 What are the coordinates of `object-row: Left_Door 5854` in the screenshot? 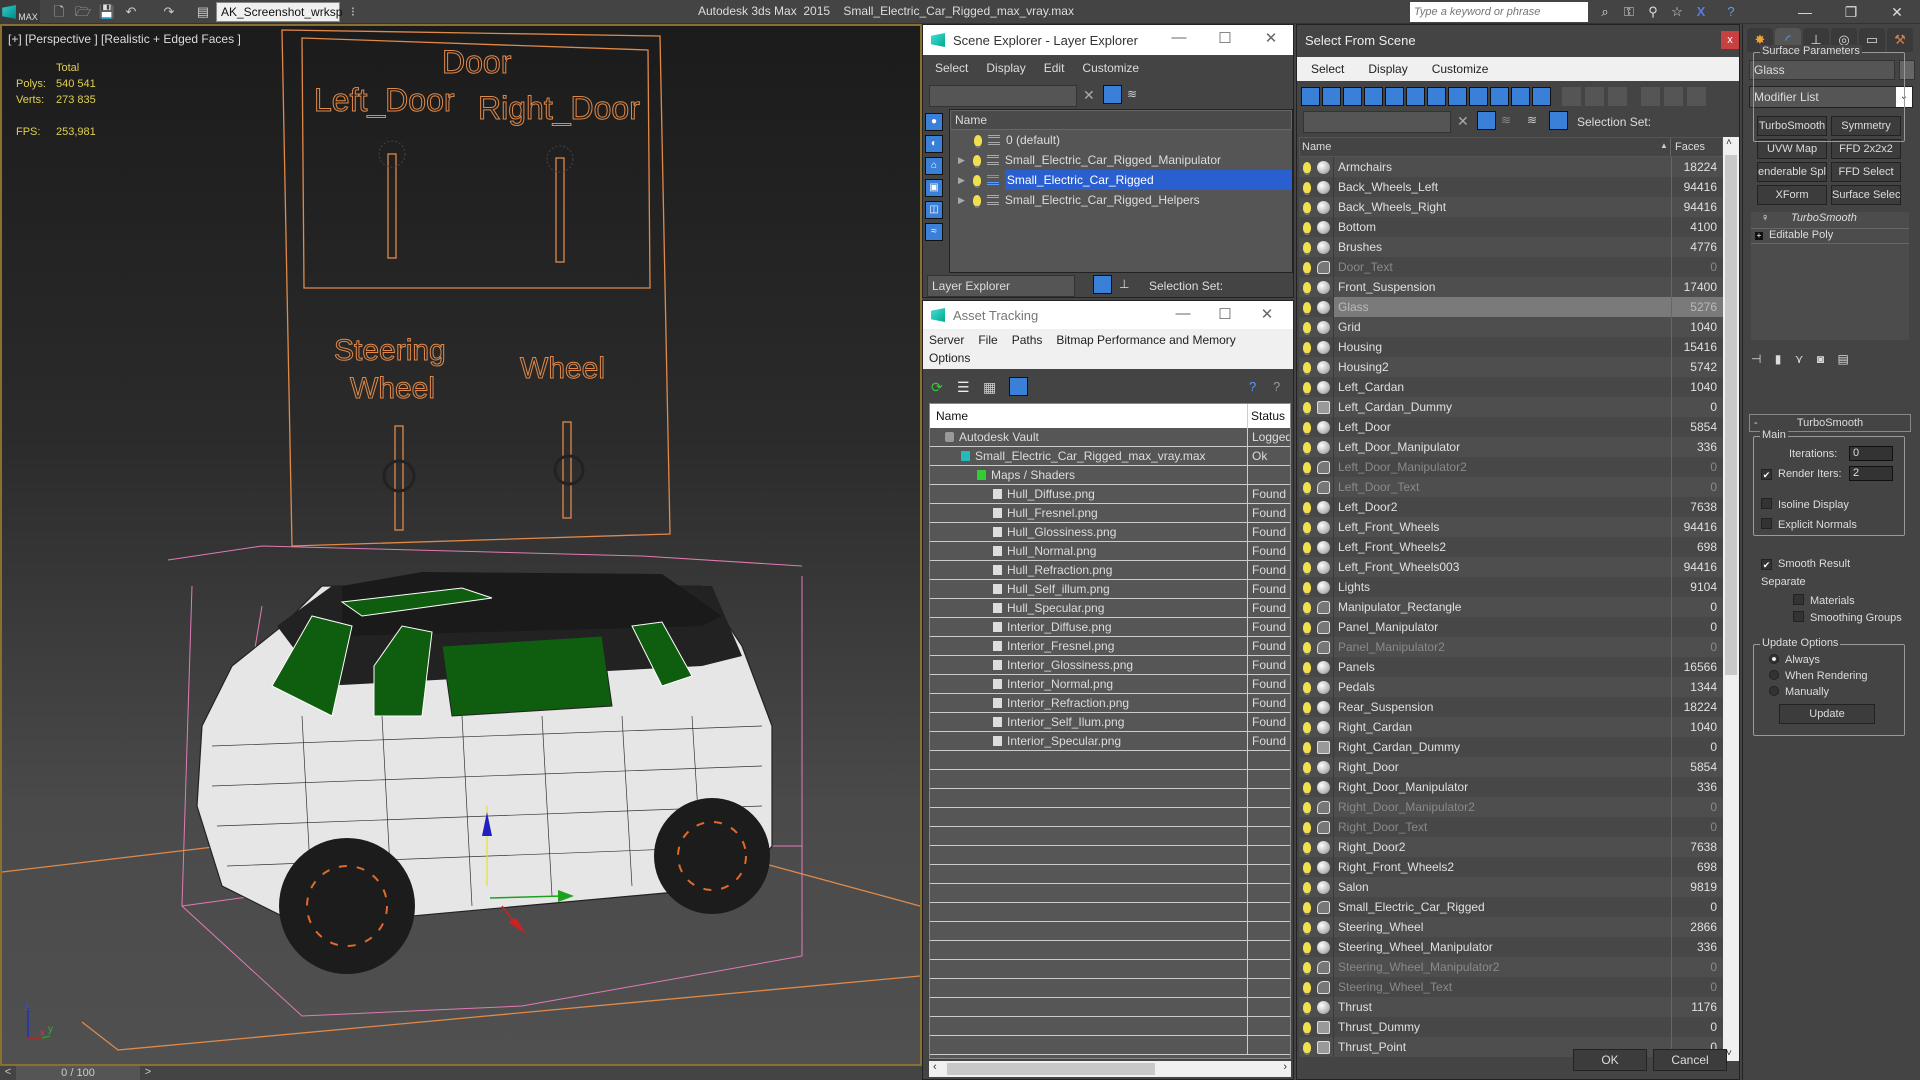 It's located at (1511, 427).